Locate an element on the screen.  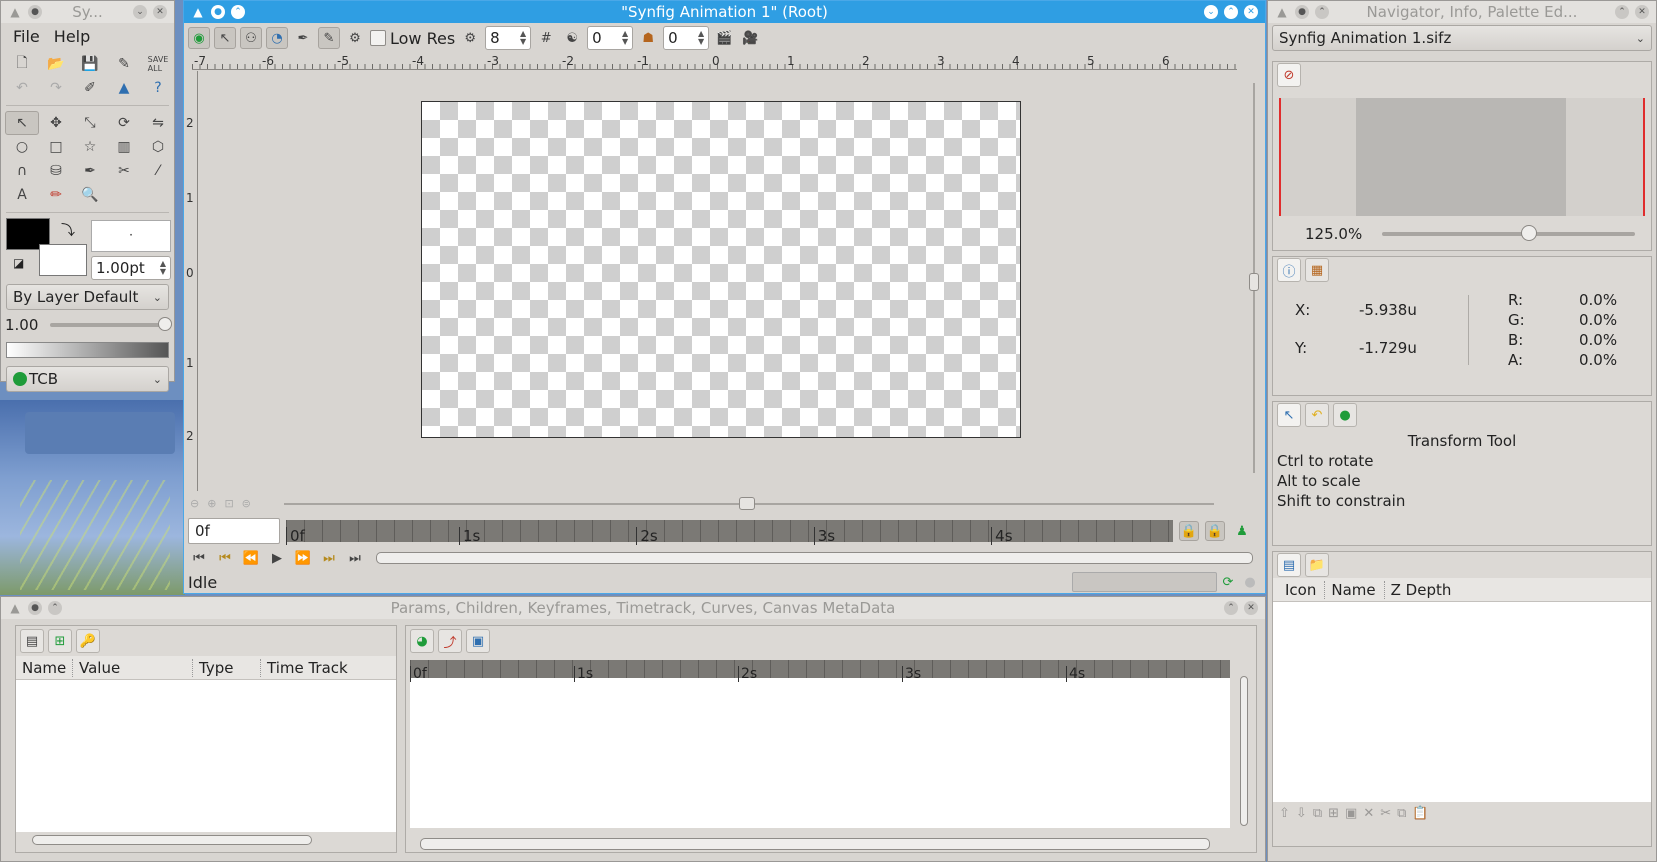
time-slider: 0f 1s 2s 3s 4s is located at coordinates (729, 532).